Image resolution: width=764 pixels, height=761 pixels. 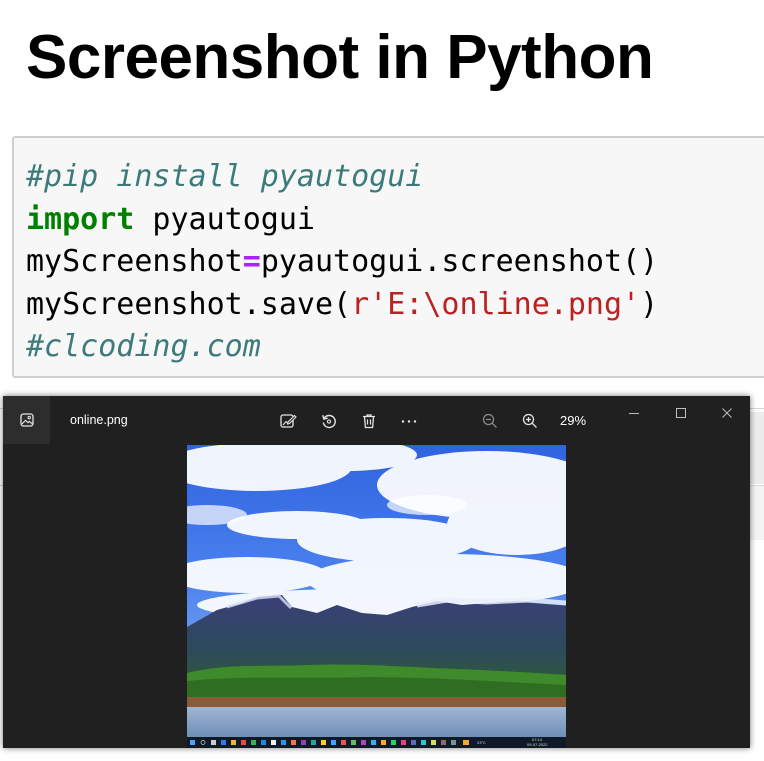 I want to click on zoom-level: 29%, so click(x=573, y=420).